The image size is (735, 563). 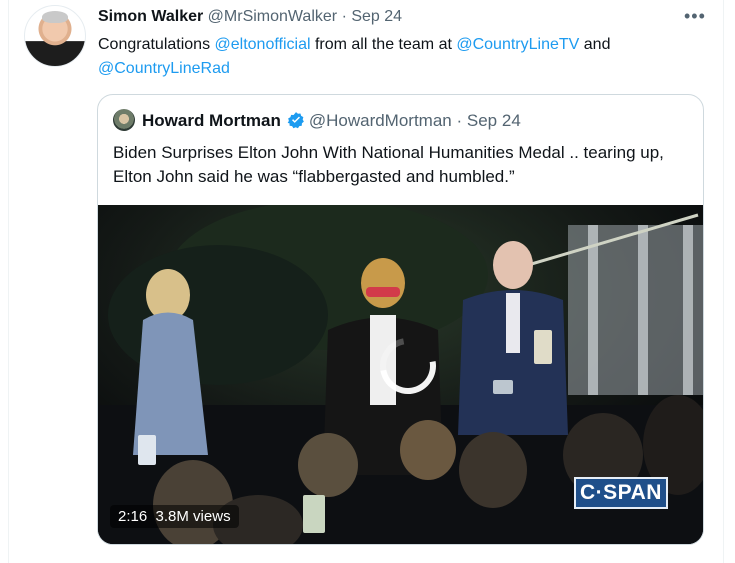 What do you see at coordinates (55, 36) in the screenshot?
I see `avatar` at bounding box center [55, 36].